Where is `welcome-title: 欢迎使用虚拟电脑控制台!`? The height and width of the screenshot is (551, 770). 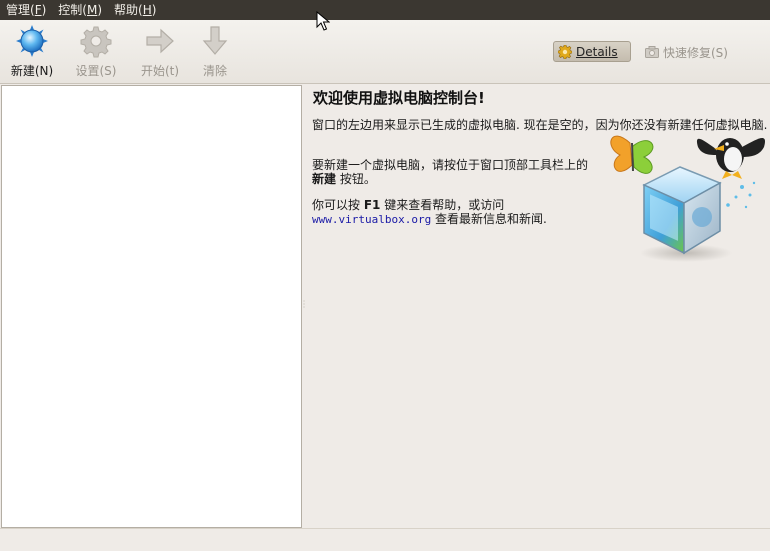 welcome-title: 欢迎使用虚拟电脑控制台! is located at coordinates (399, 98).